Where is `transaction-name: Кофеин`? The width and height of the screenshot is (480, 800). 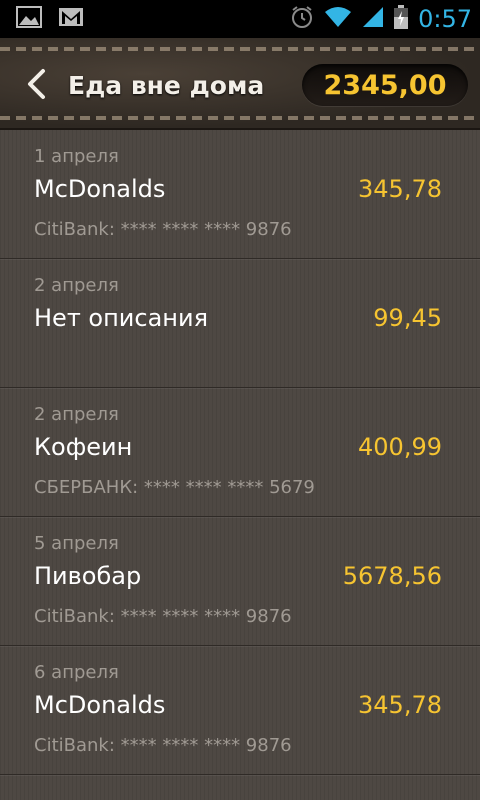
transaction-name: Кофеин is located at coordinates (83, 447).